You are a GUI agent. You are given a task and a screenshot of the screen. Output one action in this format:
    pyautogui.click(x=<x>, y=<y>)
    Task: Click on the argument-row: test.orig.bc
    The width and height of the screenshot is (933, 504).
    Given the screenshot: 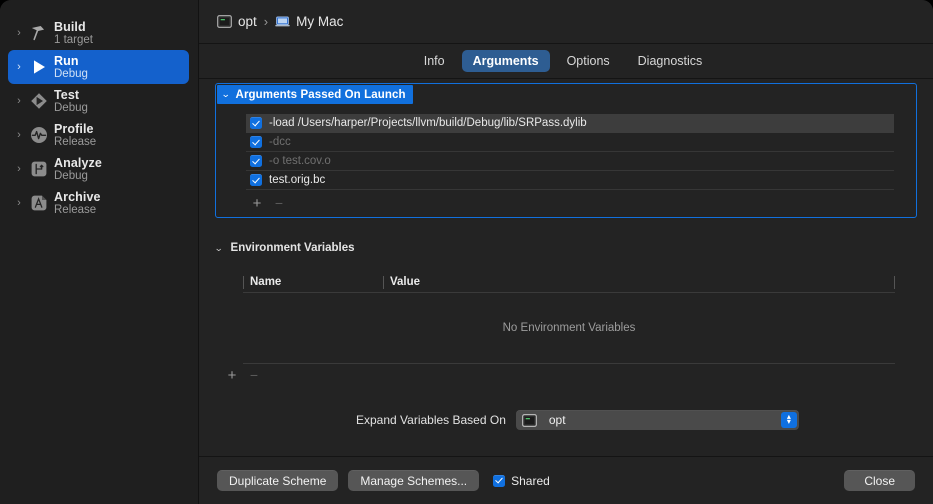 What is the action you would take?
    pyautogui.click(x=570, y=180)
    